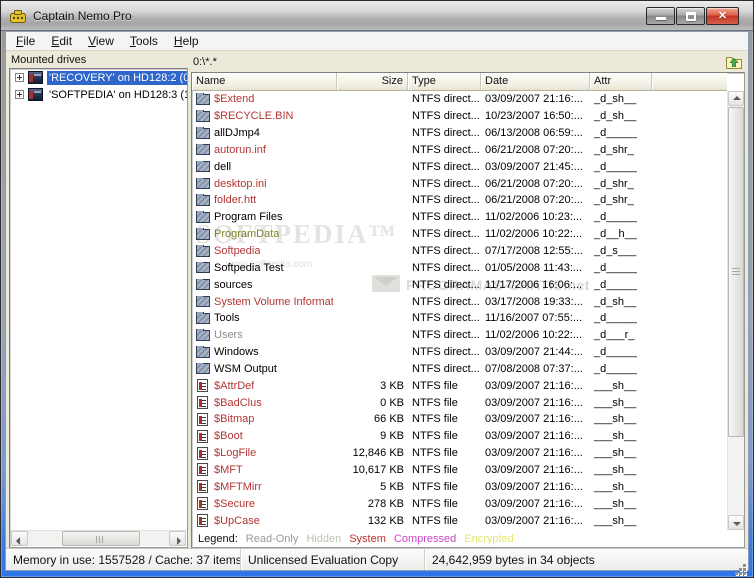 The height and width of the screenshot is (578, 754). Describe the element at coordinates (61, 41) in the screenshot. I see `menu-edit: Edit` at that location.